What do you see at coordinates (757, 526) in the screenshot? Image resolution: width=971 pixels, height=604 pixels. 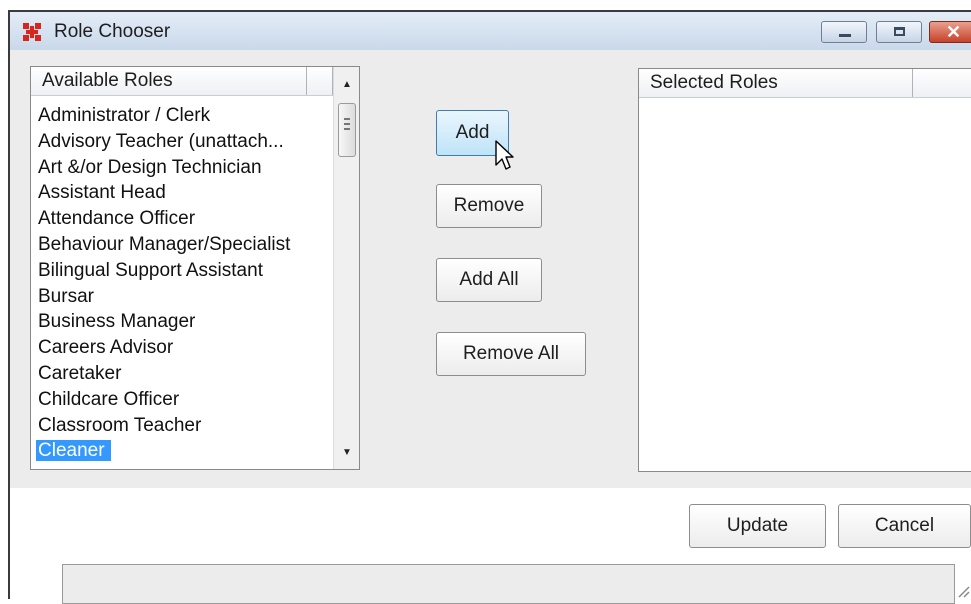 I see `update-button: Update` at bounding box center [757, 526].